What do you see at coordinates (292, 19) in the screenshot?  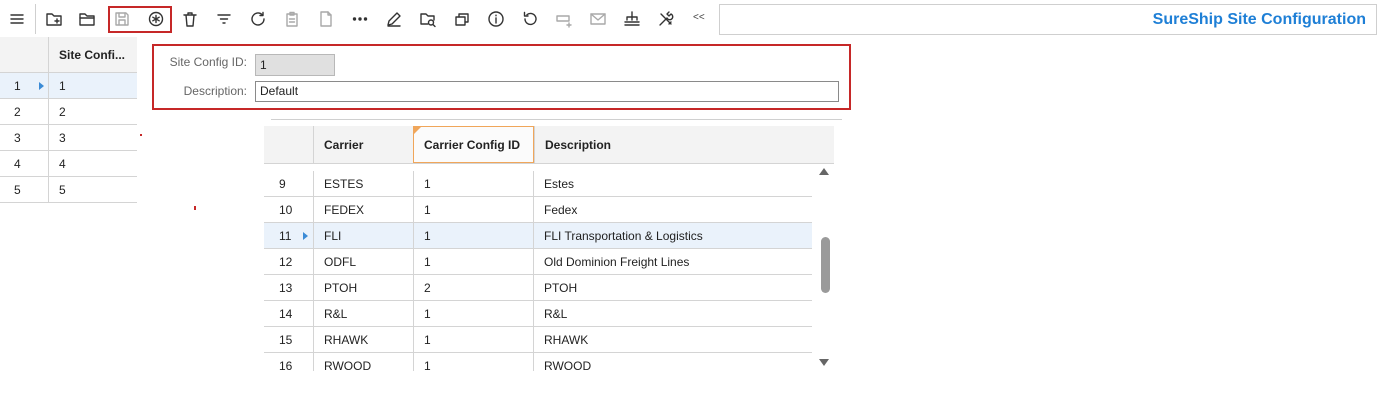 I see `clipboard-icon` at bounding box center [292, 19].